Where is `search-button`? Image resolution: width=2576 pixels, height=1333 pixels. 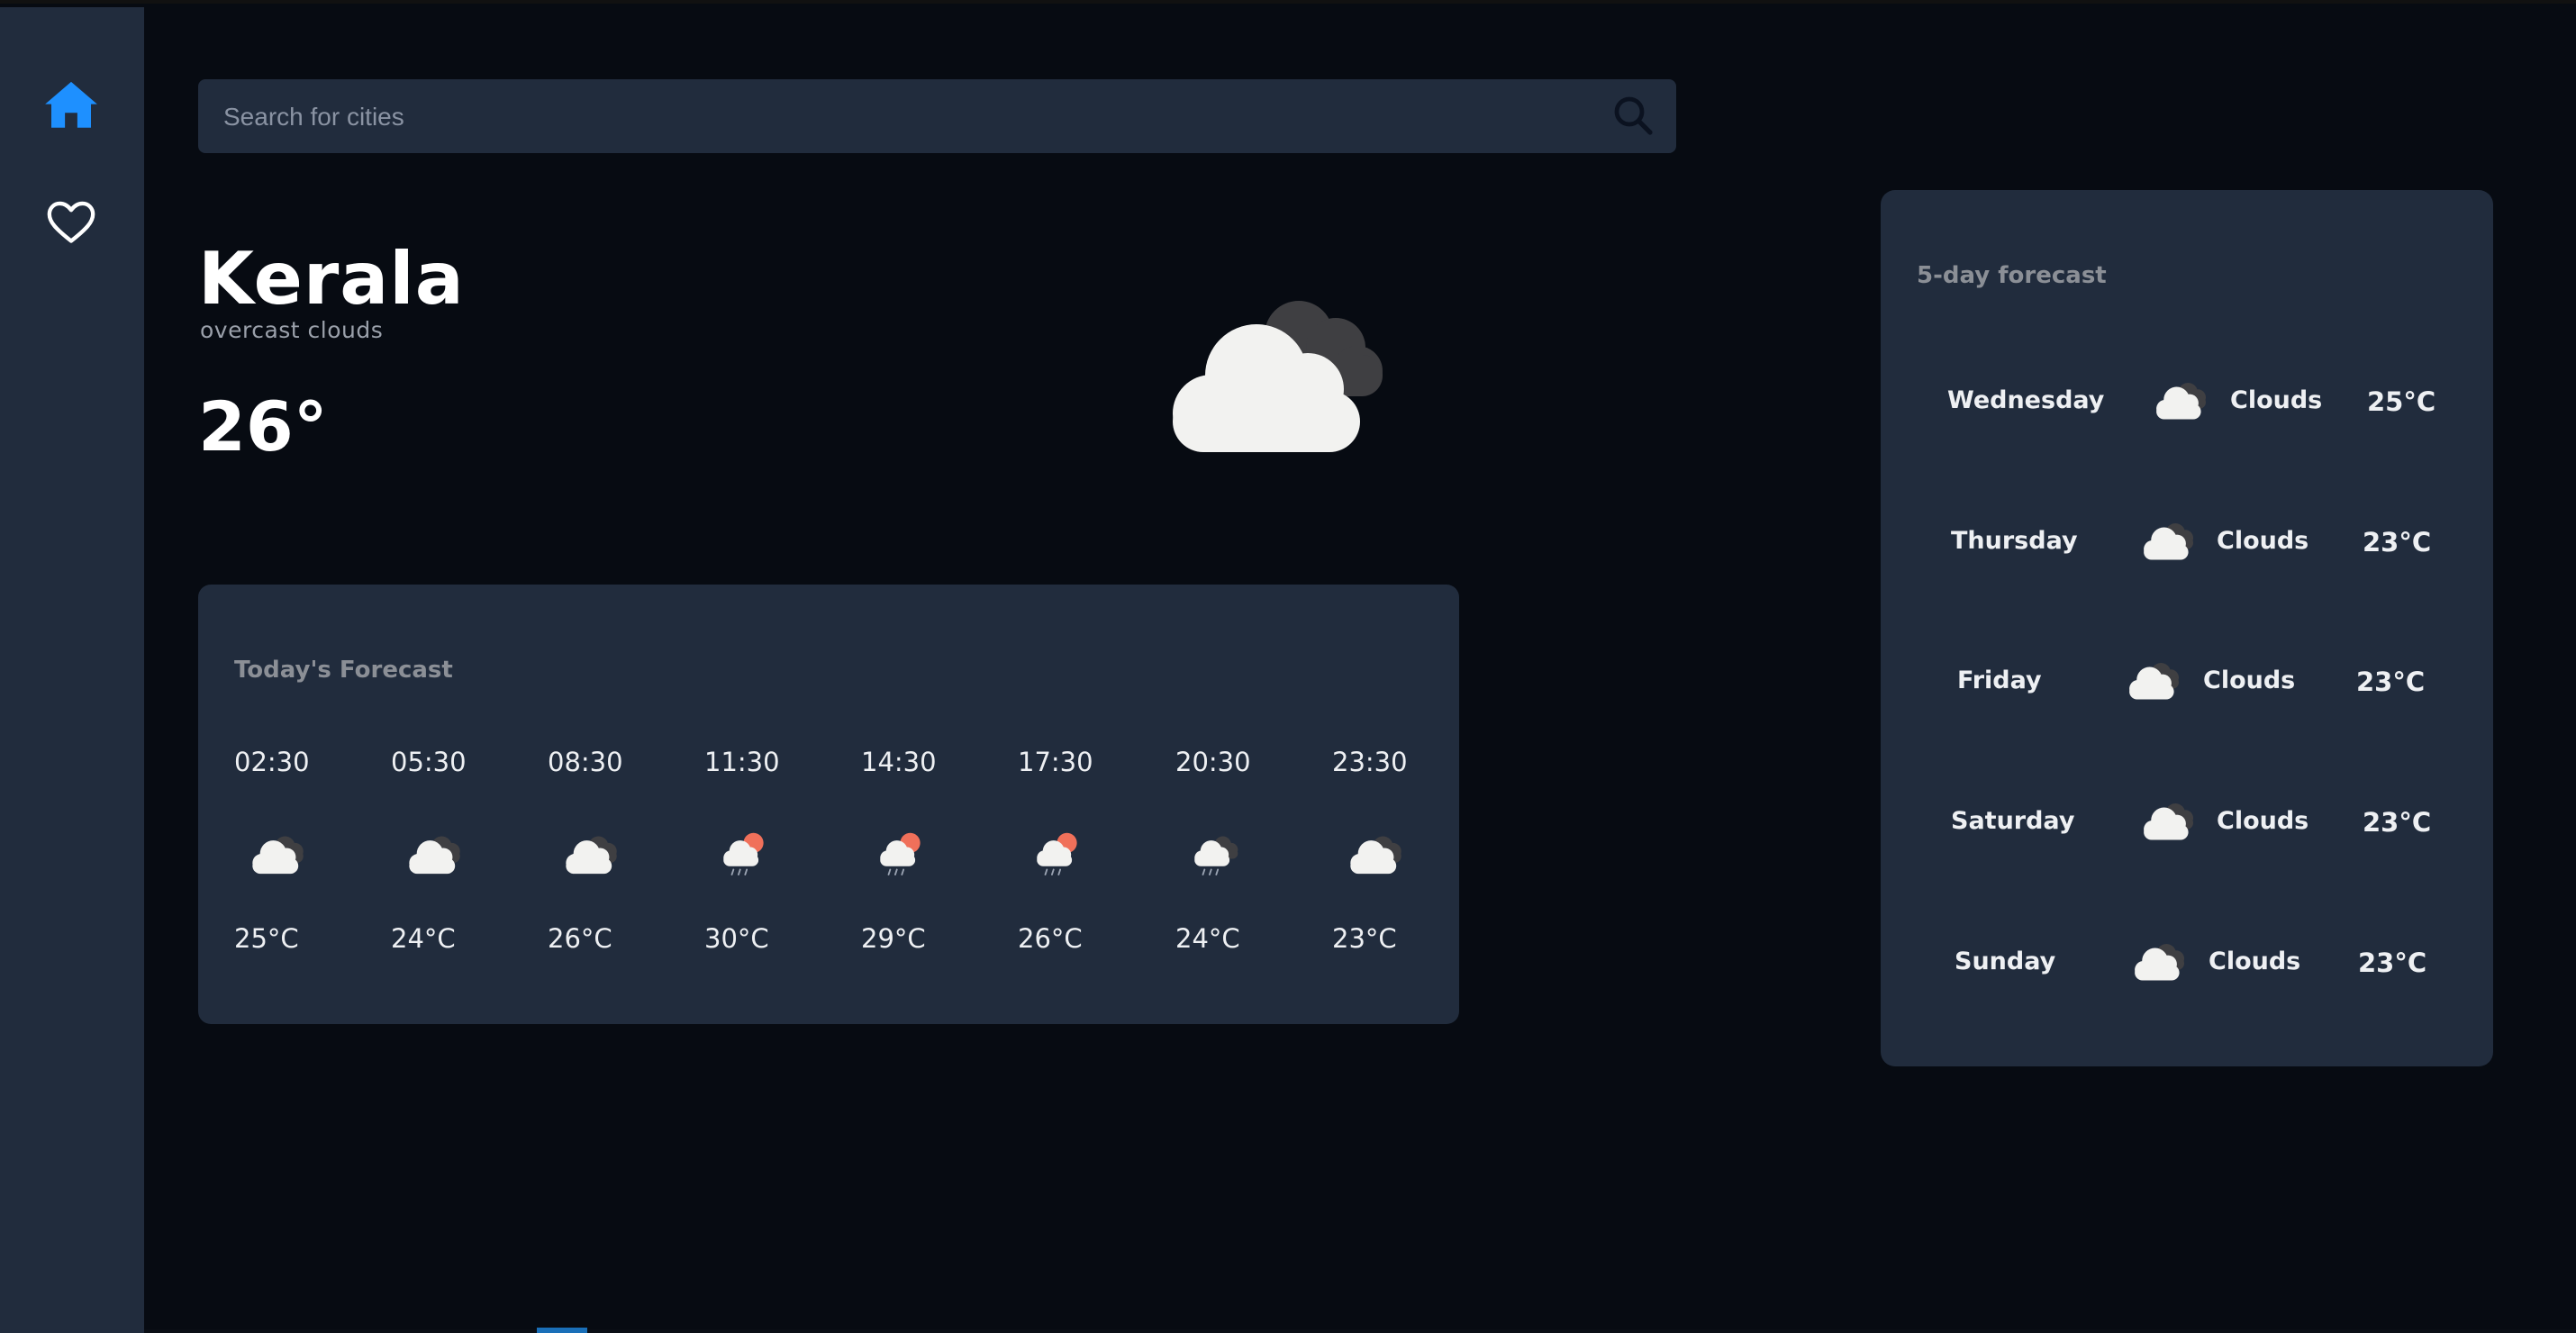
search-button is located at coordinates (1633, 115).